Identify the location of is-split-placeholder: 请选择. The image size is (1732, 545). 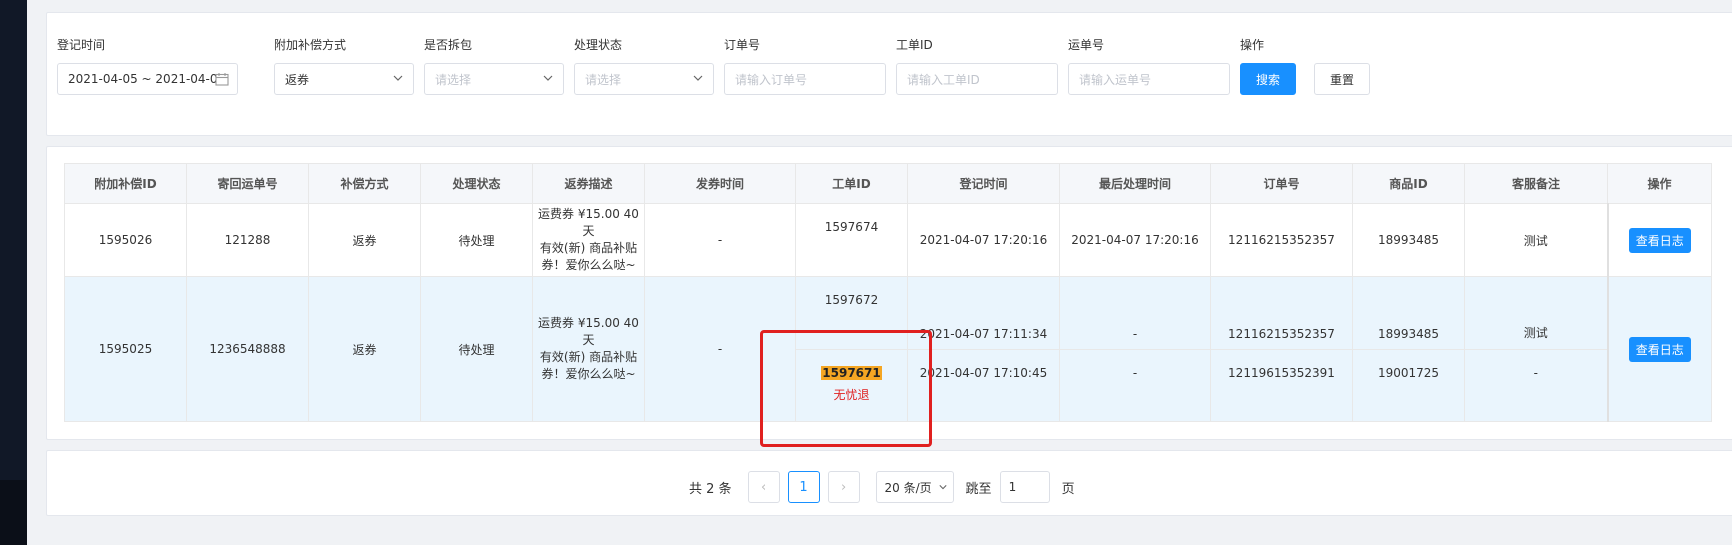
(453, 79).